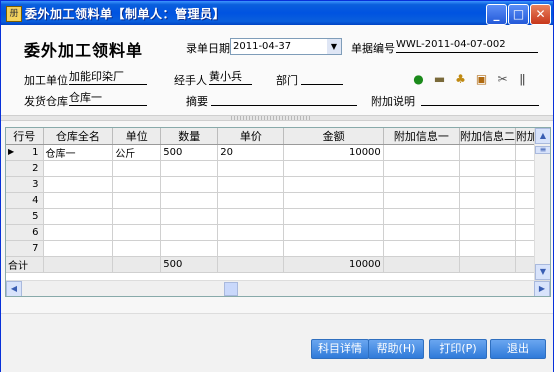 The image size is (554, 372). What do you see at coordinates (108, 98) in the screenshot?
I see `warehouse-field: 仓库一` at bounding box center [108, 98].